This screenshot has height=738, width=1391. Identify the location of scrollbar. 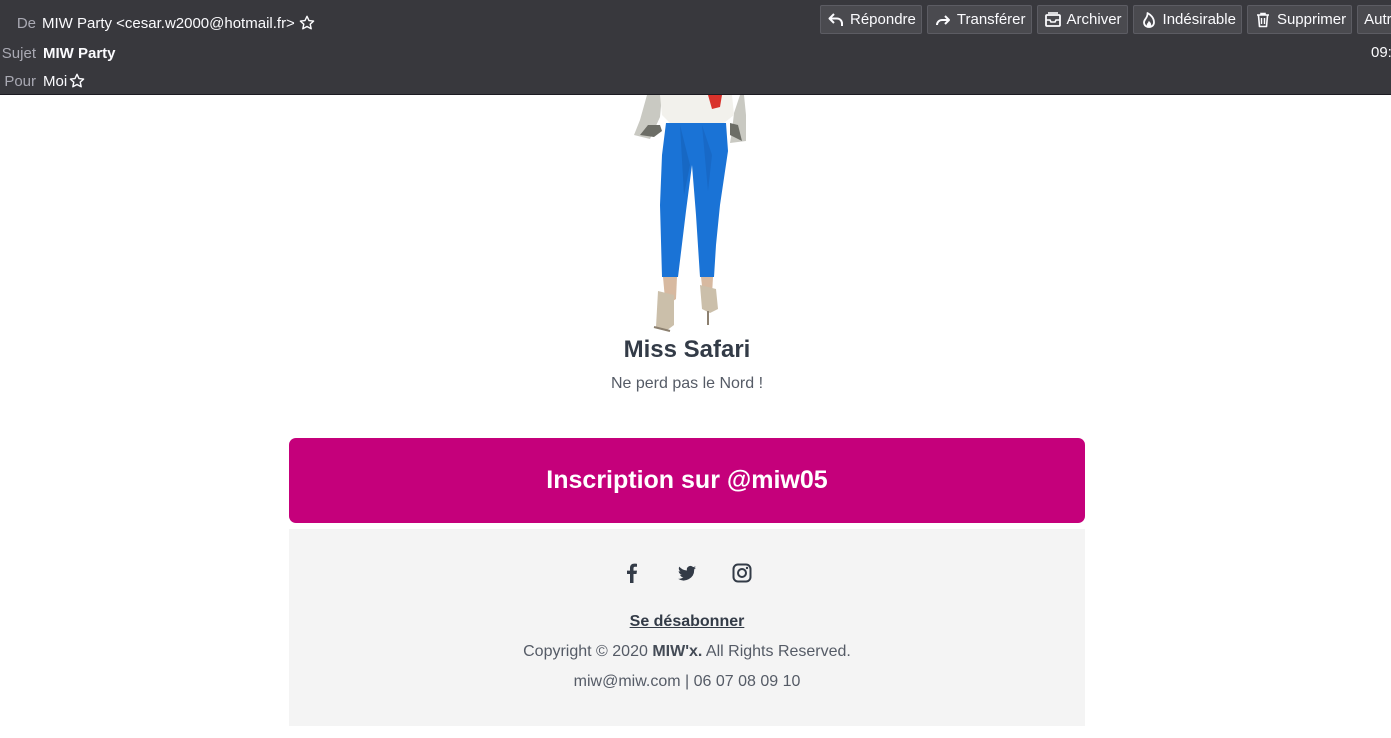
(1388, 417).